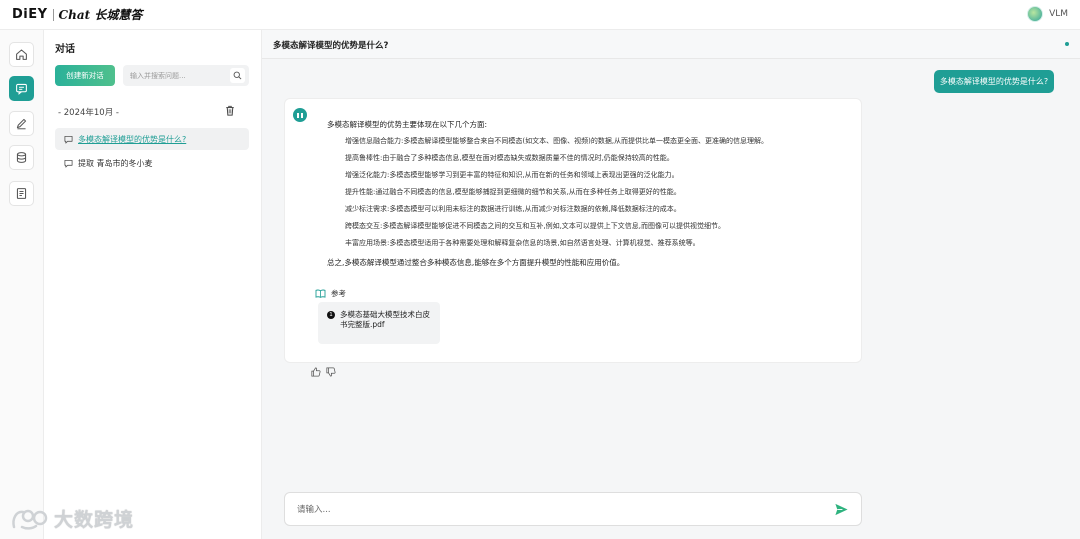 The image size is (1080, 539). I want to click on thumbs-down-icon, so click(331, 372).